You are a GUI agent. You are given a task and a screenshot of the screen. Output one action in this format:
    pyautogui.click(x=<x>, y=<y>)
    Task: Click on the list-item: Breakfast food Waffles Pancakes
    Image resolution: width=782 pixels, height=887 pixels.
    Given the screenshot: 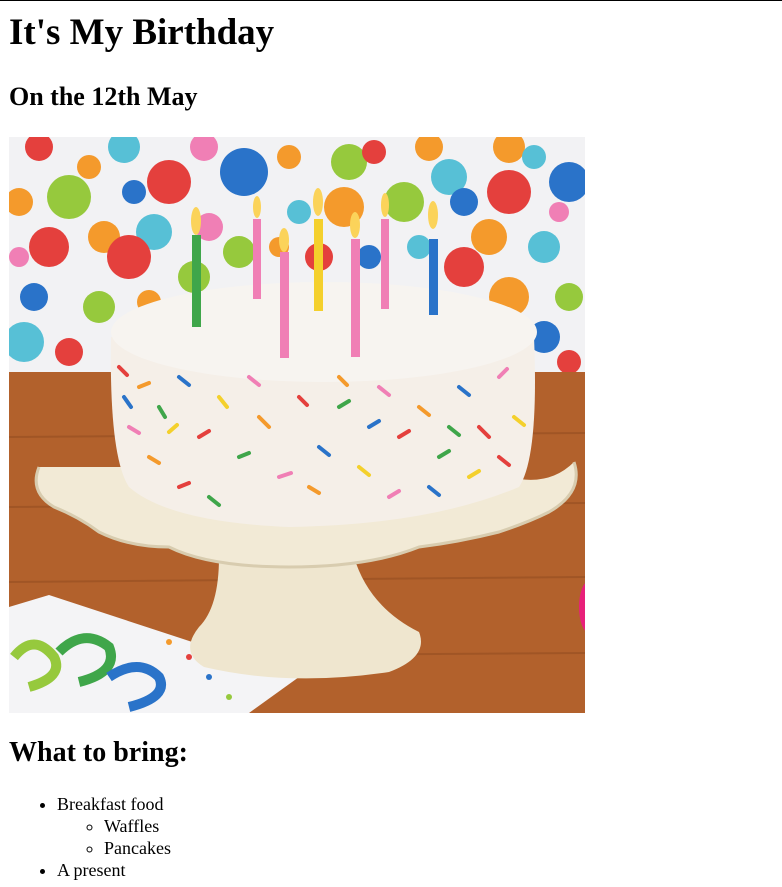 What is the action you would take?
    pyautogui.click(x=114, y=826)
    